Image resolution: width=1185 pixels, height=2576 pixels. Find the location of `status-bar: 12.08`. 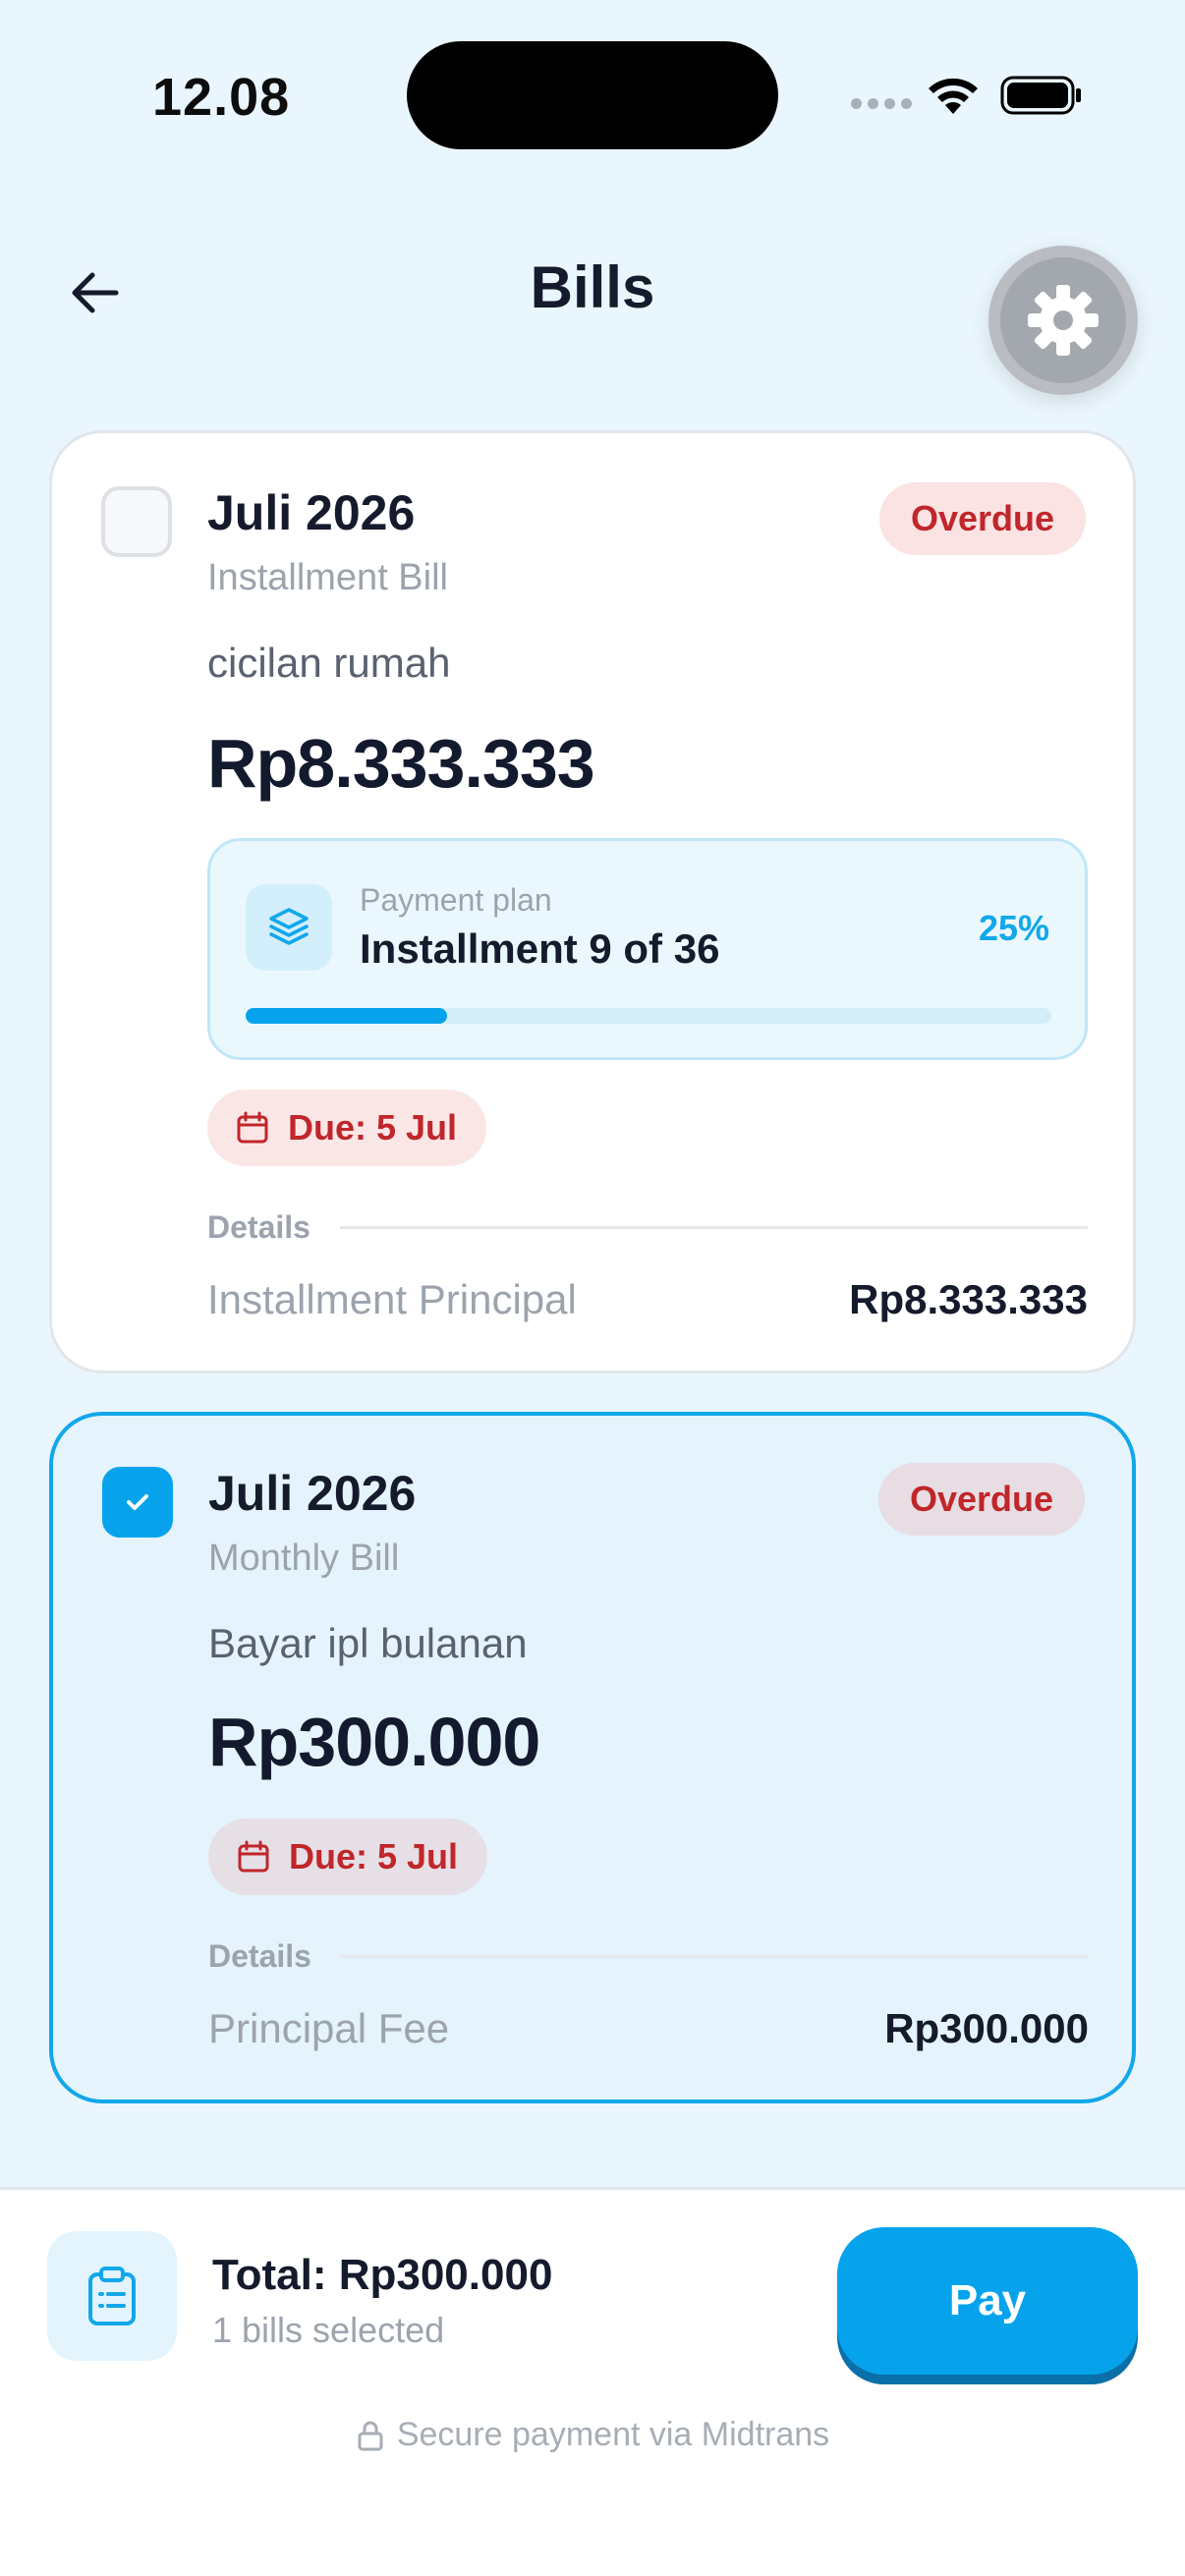

status-bar: 12.08 is located at coordinates (592, 93).